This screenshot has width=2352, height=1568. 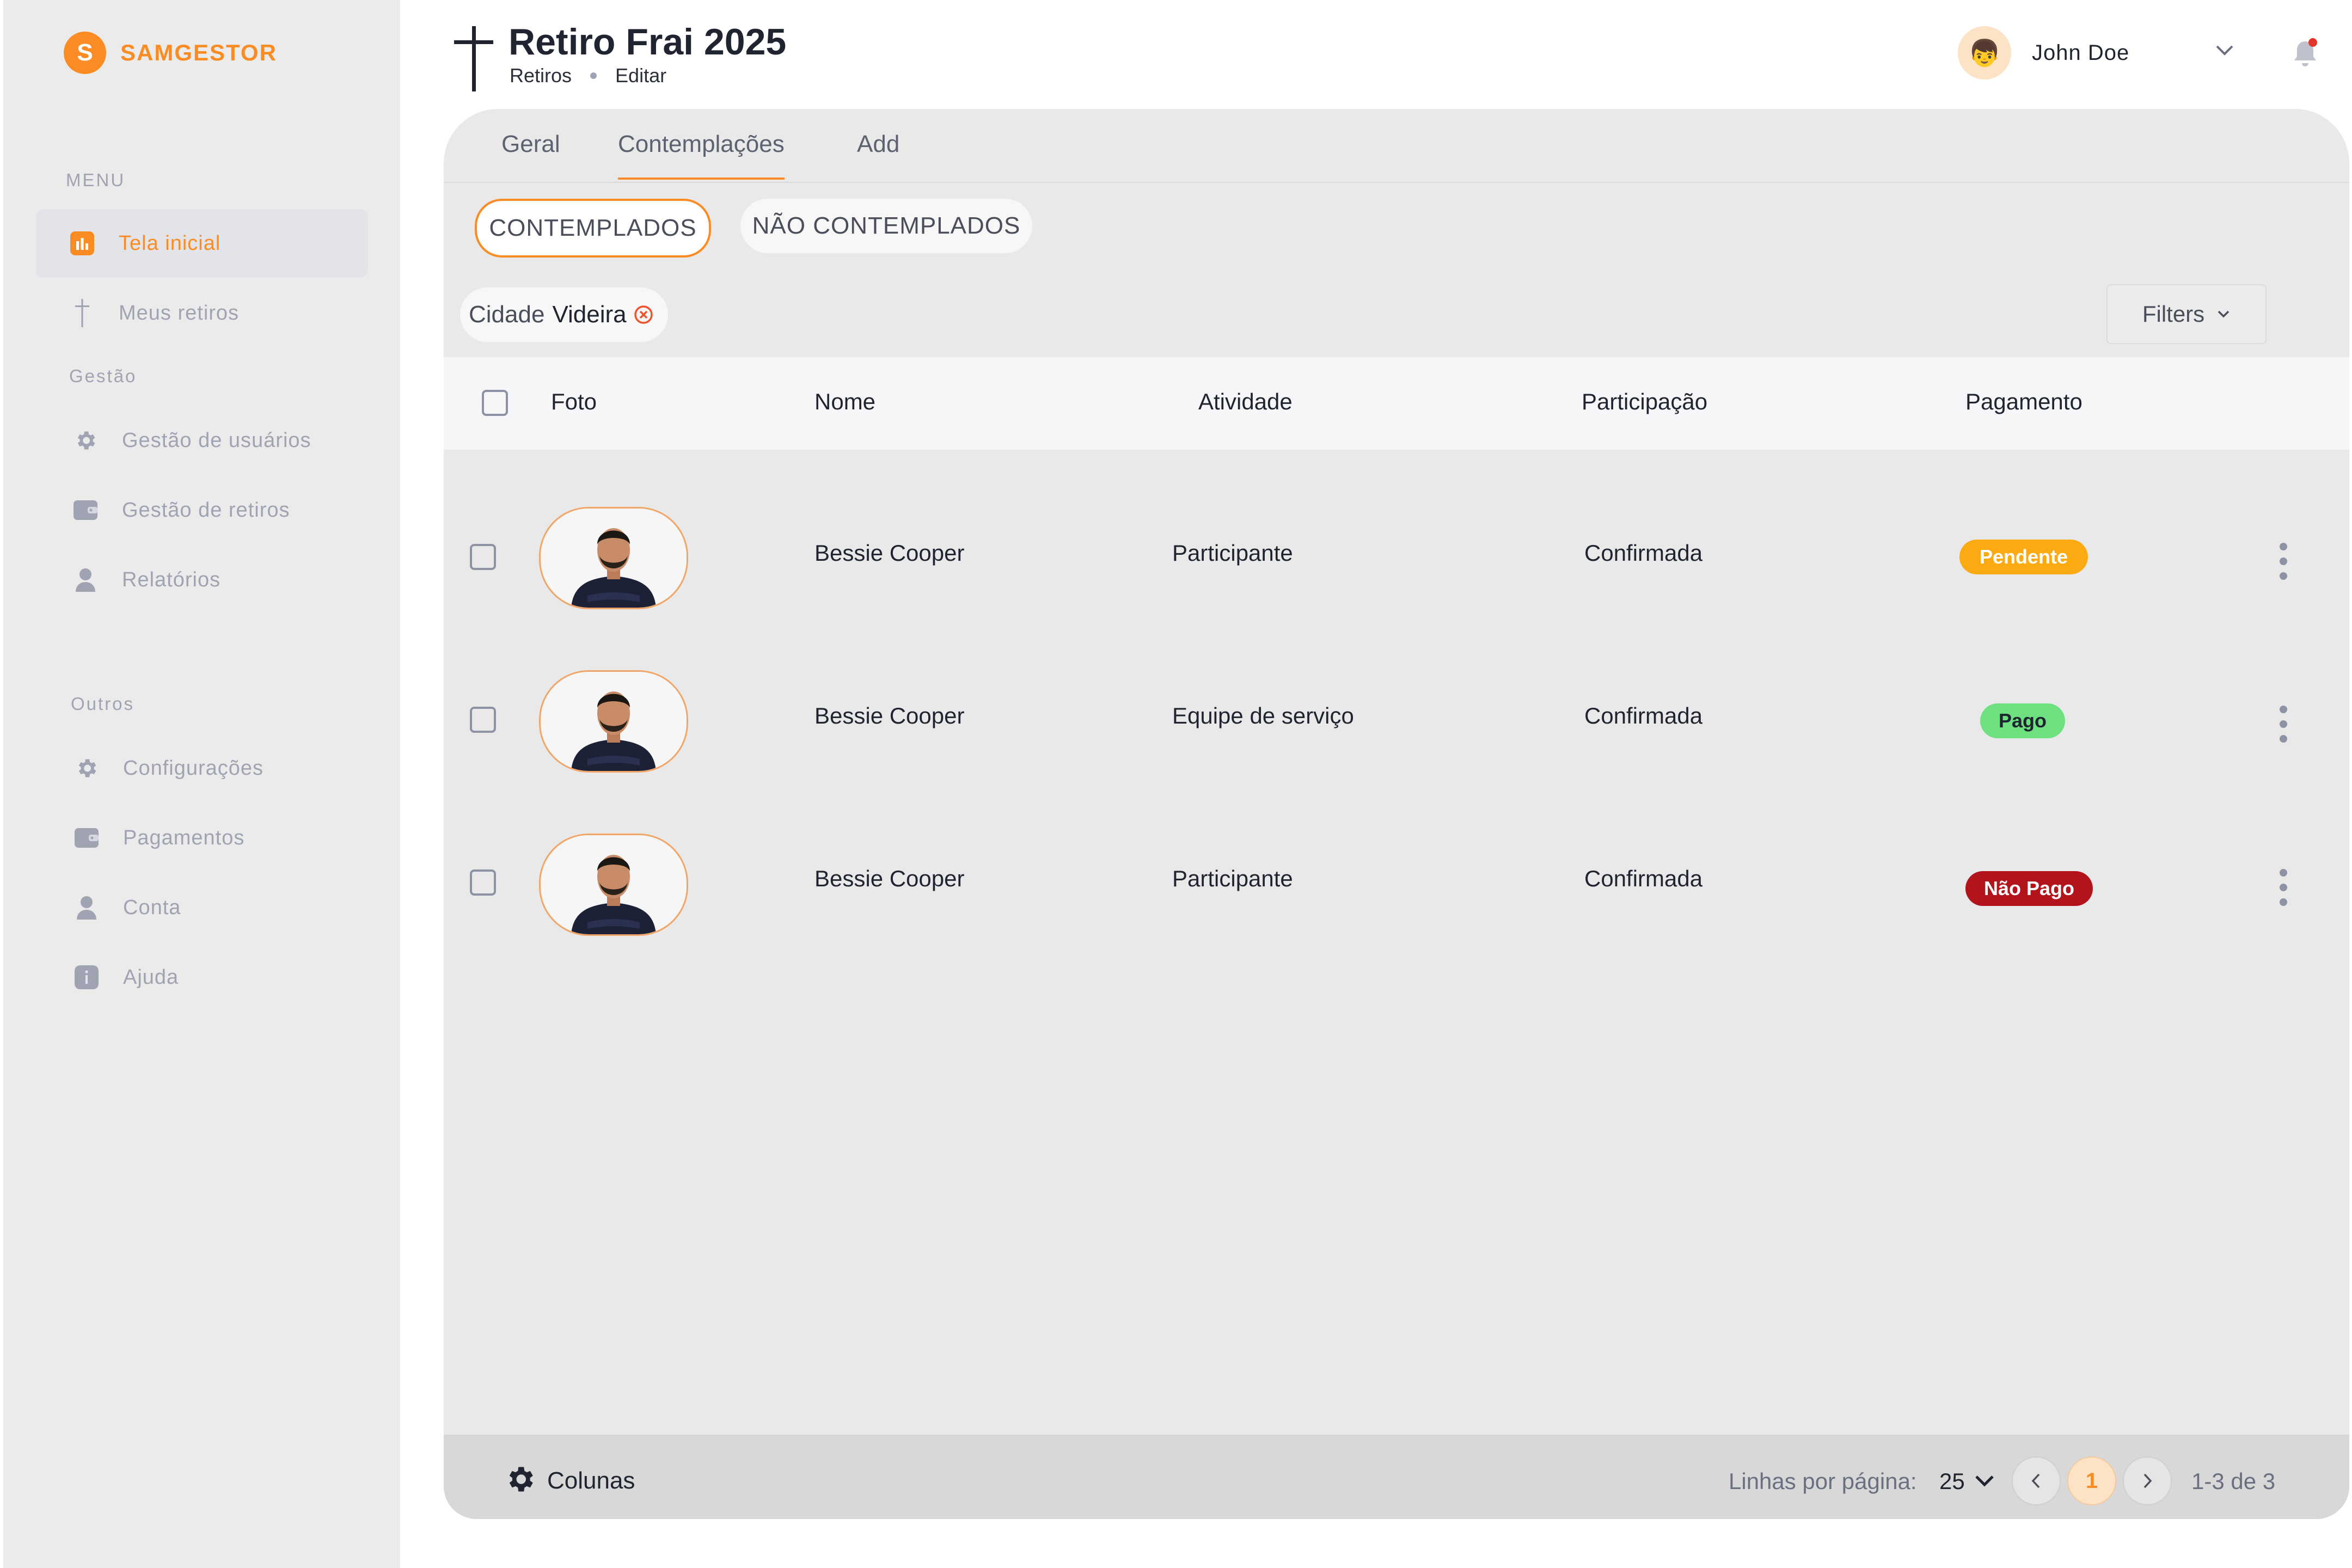 What do you see at coordinates (648, 42) in the screenshot?
I see `page-title: Retiro Frai 2025` at bounding box center [648, 42].